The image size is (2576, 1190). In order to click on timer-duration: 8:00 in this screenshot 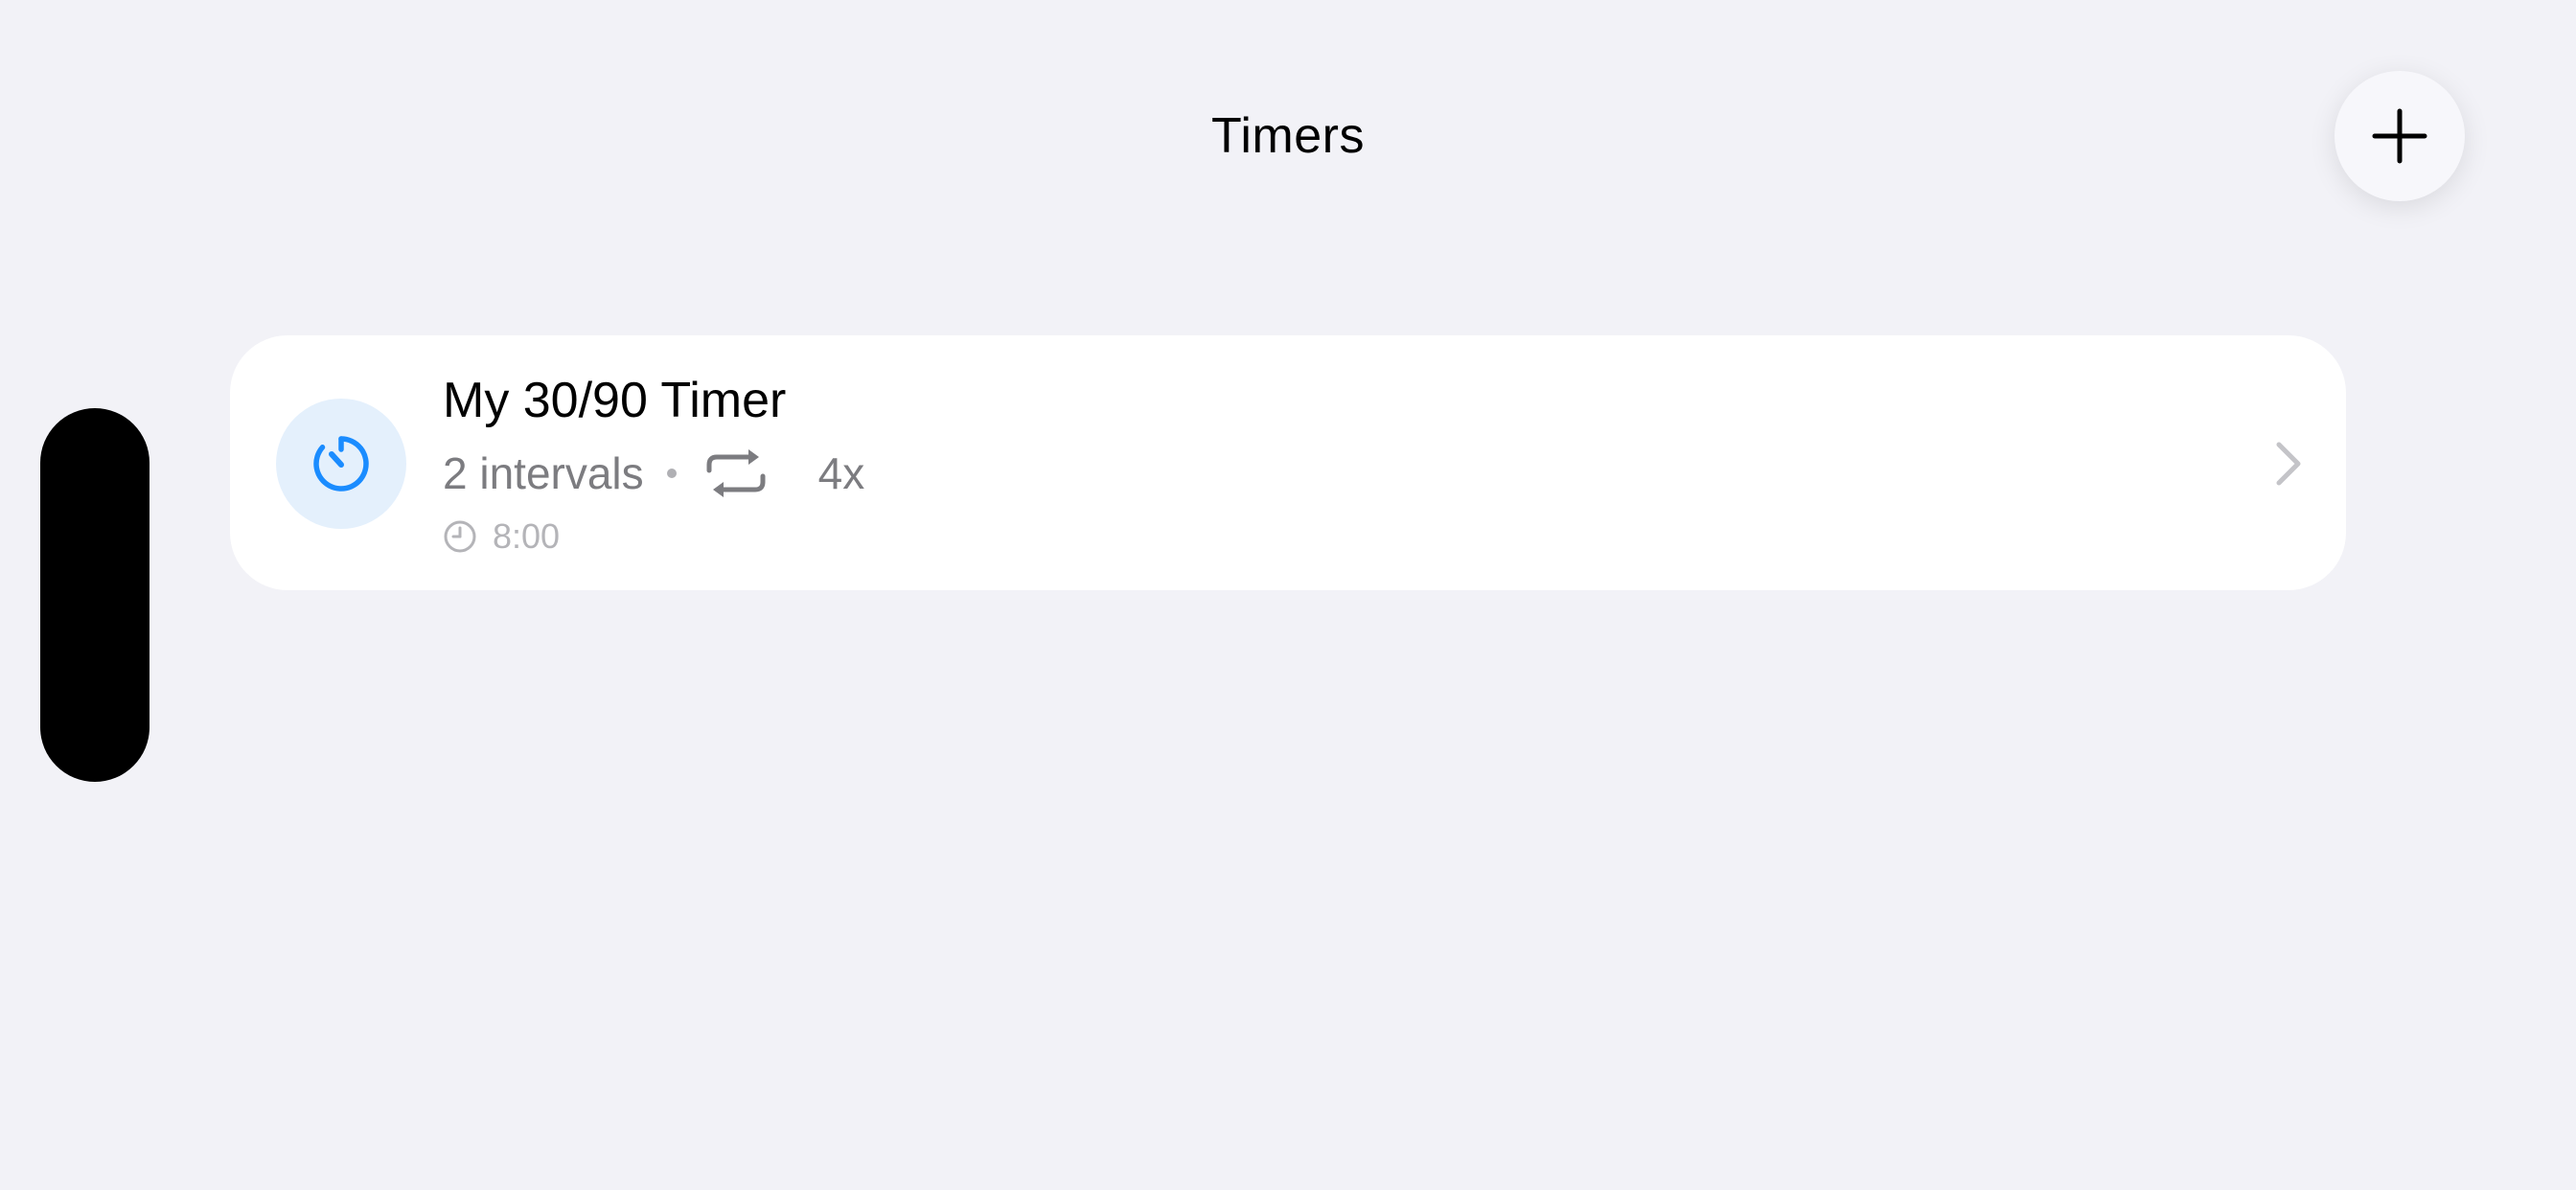, I will do `click(502, 537)`.